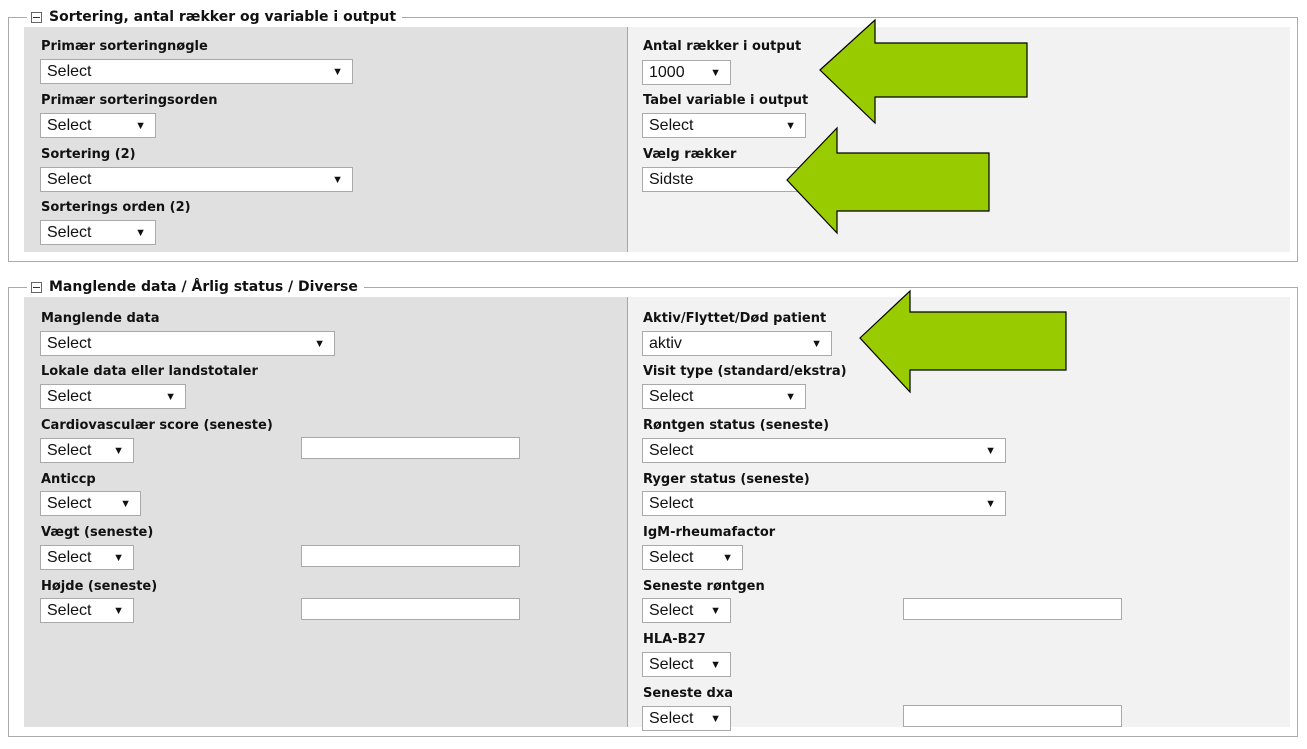 The image size is (1307, 749). Describe the element at coordinates (100, 318) in the screenshot. I see `missing-data-label: Manglende data` at that location.